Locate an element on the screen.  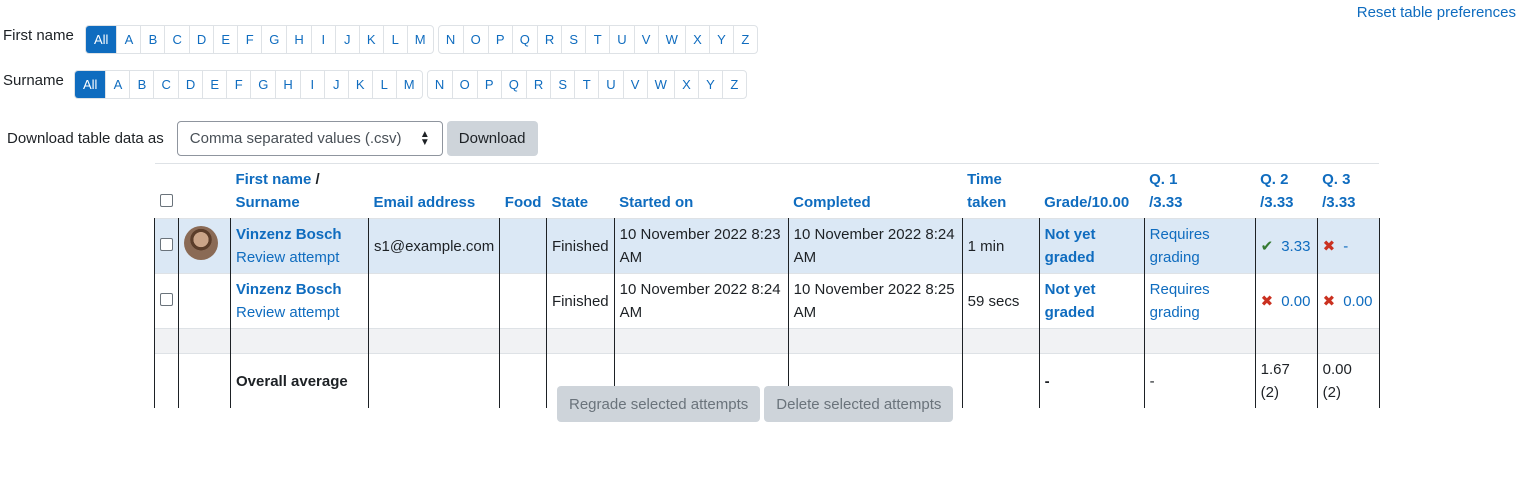
surname-letter: W is located at coordinates (660, 84).